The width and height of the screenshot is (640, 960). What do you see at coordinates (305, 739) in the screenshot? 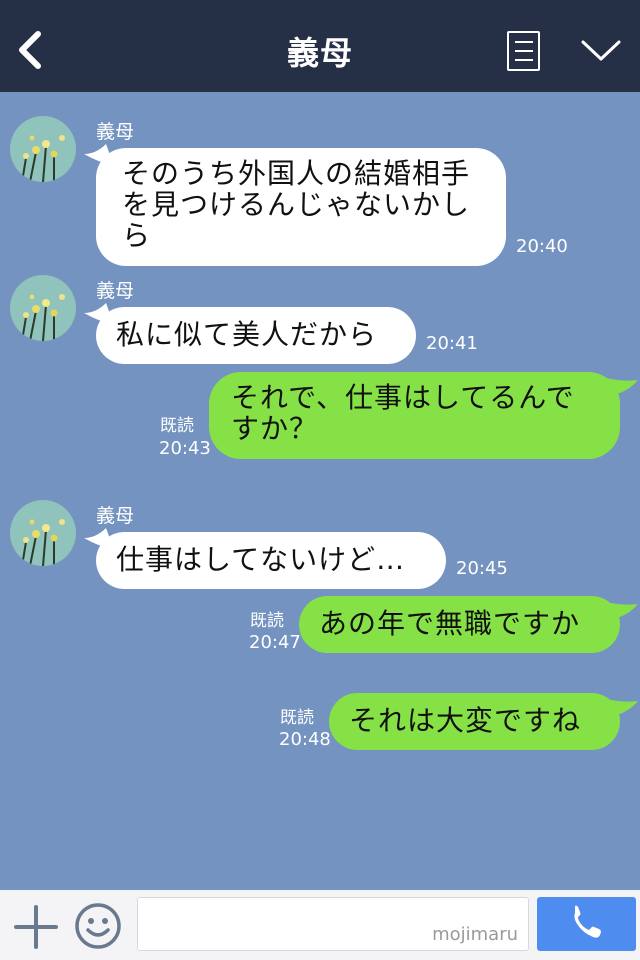
I see `message-time: 20:48` at bounding box center [305, 739].